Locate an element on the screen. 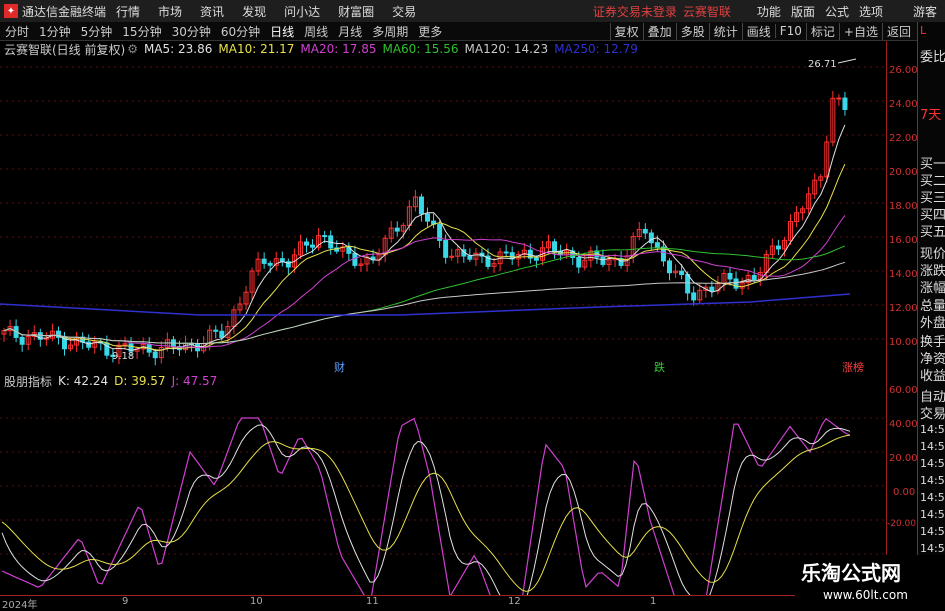  kdj-d-label: D: 39.57 is located at coordinates (140, 381).